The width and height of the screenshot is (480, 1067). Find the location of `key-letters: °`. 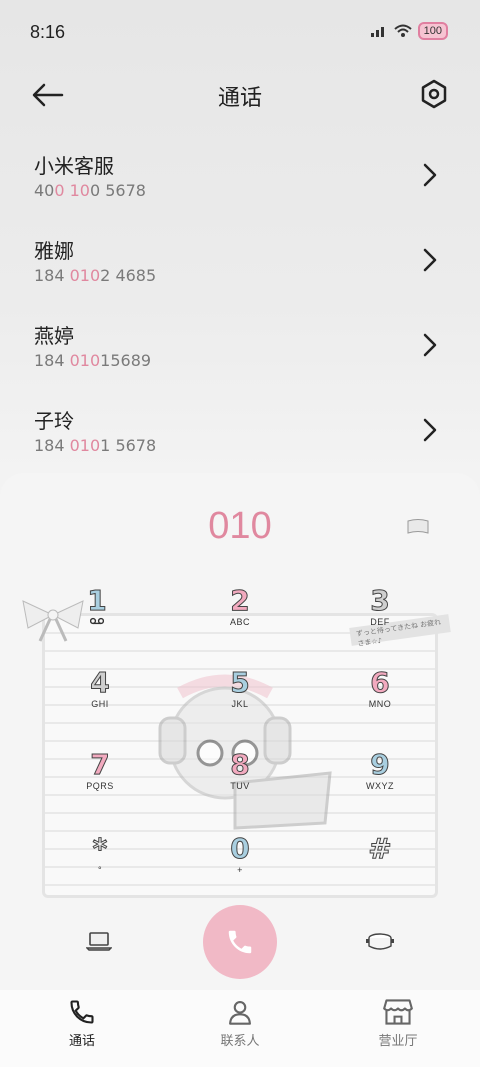

key-letters: ° is located at coordinates (100, 870).